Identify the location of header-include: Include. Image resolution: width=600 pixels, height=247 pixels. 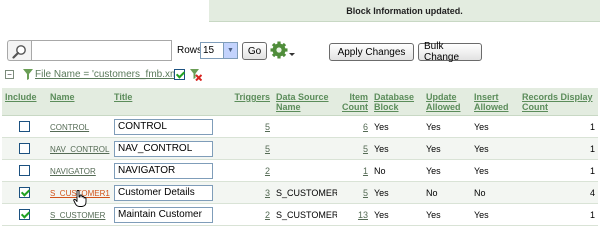
(24, 102).